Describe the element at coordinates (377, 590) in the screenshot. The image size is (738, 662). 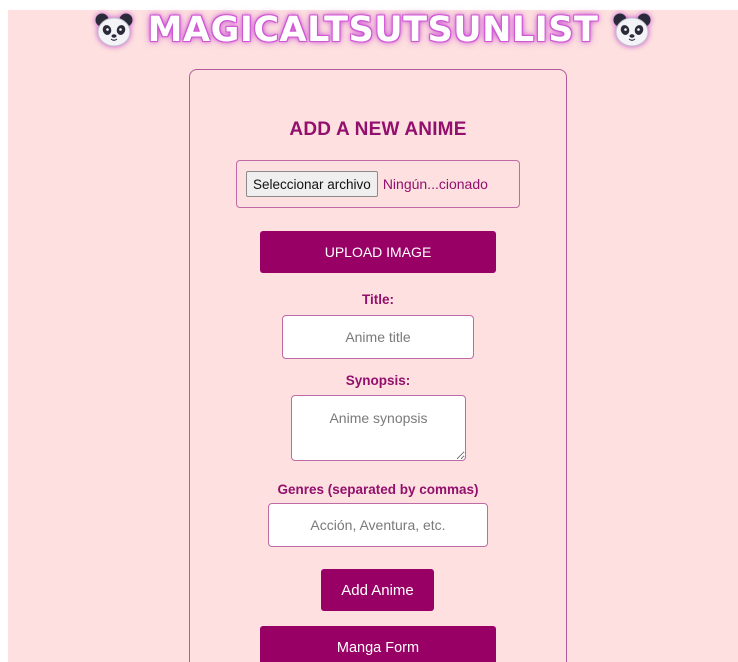
I see `add-anime-button: Add Anime` at that location.